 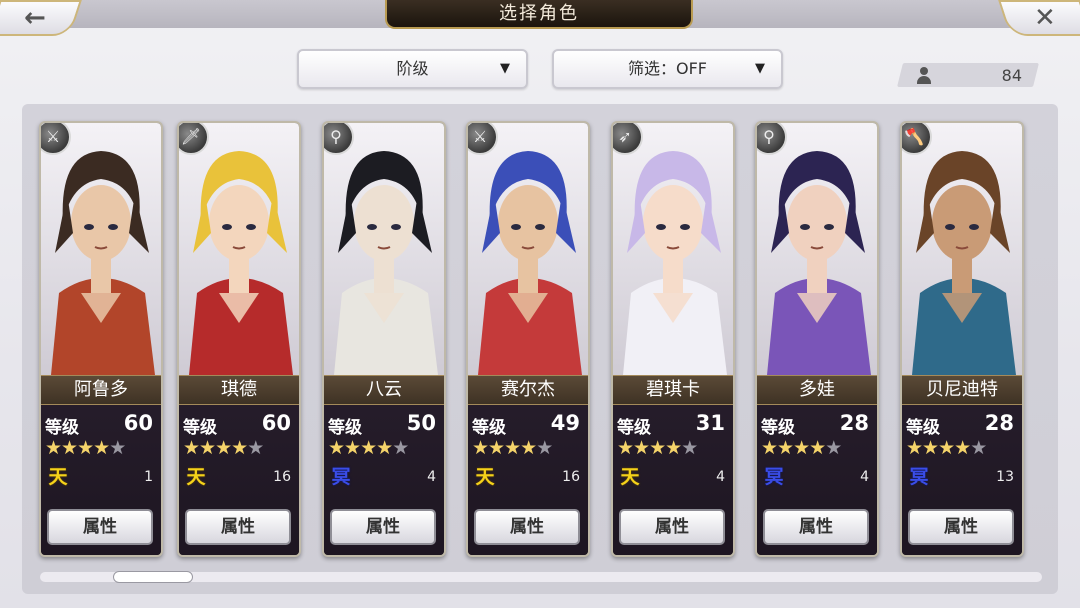 What do you see at coordinates (1045, 18) in the screenshot?
I see `close-icon: ✕` at bounding box center [1045, 18].